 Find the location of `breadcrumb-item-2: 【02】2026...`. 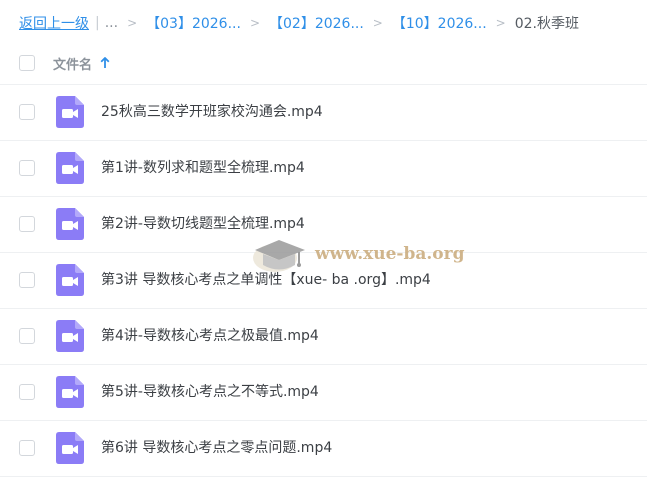

breadcrumb-item-2: 【02】2026... is located at coordinates (316, 23).